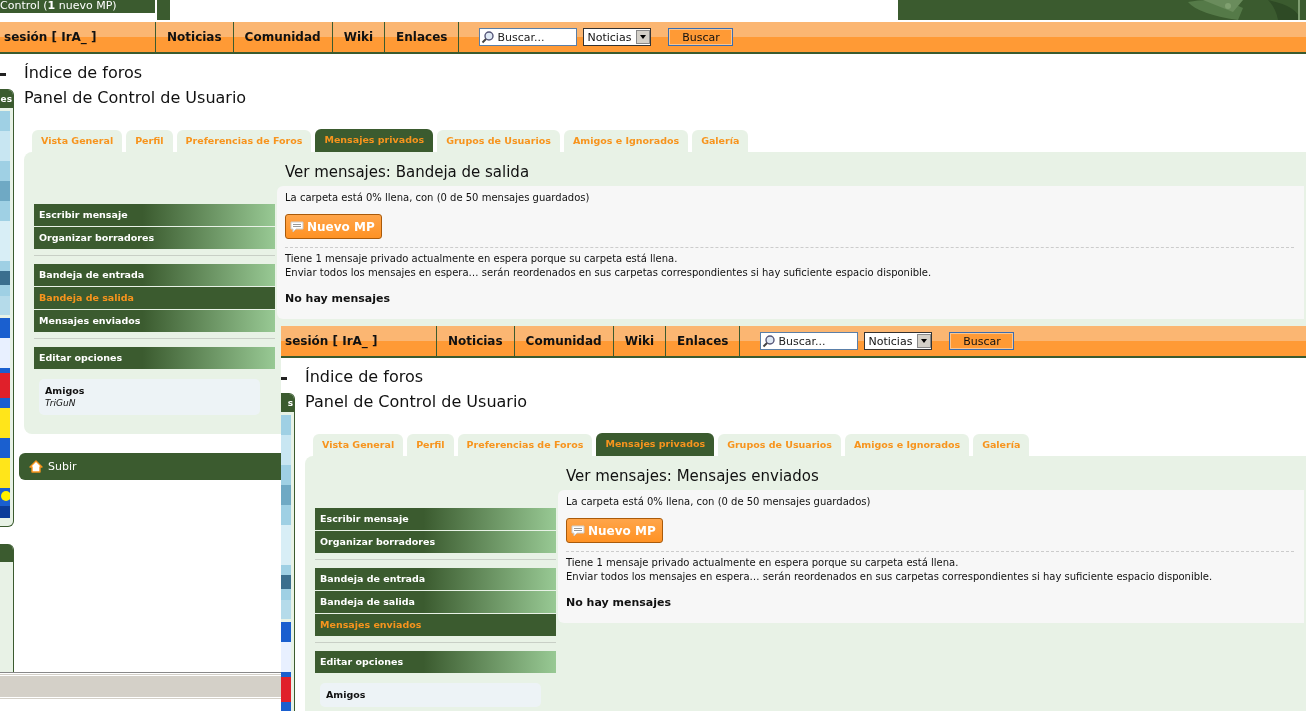 The image size is (1306, 711). Describe the element at coordinates (407, 172) in the screenshot. I see `section-title: Ver mensajes: Bandeja de salida` at that location.